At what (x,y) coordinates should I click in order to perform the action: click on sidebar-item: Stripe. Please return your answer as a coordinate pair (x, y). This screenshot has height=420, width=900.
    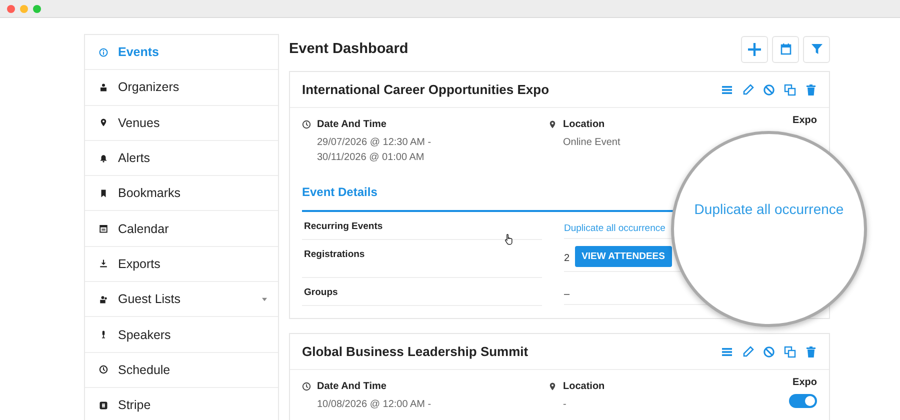
    Looking at the image, I should click on (181, 404).